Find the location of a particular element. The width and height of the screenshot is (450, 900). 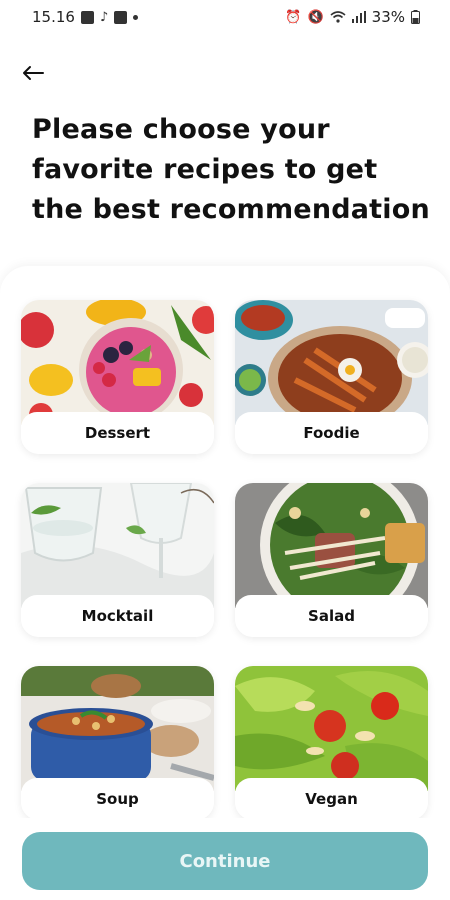

status-time: 15.16 is located at coordinates (53, 17).